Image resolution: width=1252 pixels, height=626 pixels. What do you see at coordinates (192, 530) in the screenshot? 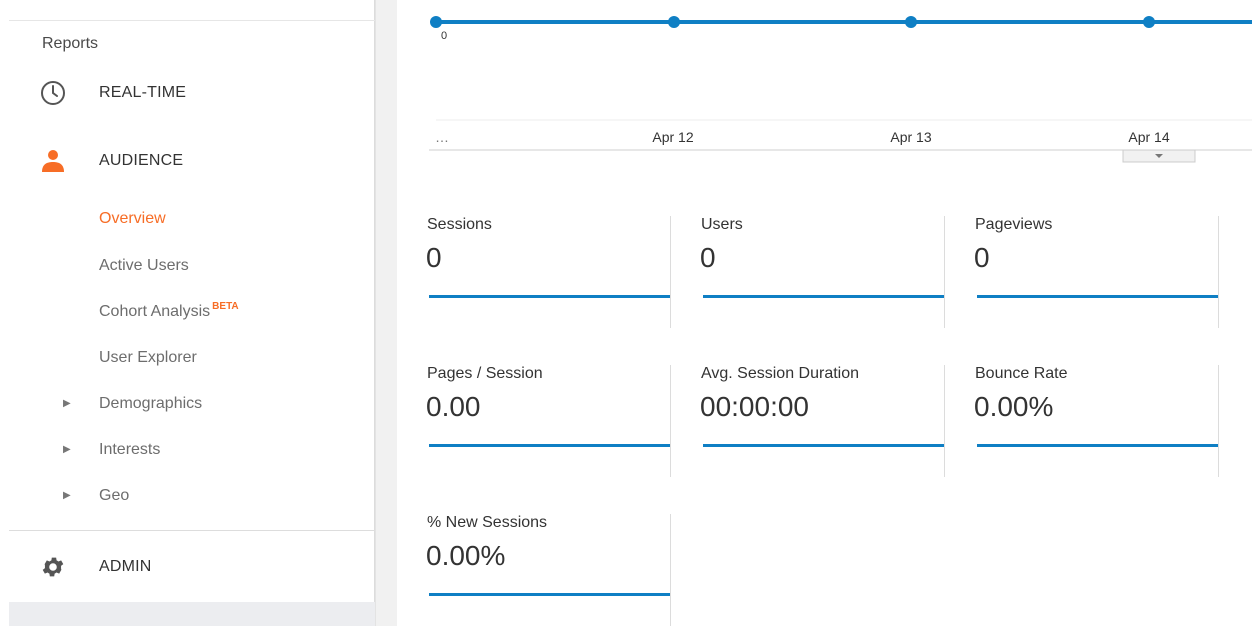
I see `sidebar-divider` at bounding box center [192, 530].